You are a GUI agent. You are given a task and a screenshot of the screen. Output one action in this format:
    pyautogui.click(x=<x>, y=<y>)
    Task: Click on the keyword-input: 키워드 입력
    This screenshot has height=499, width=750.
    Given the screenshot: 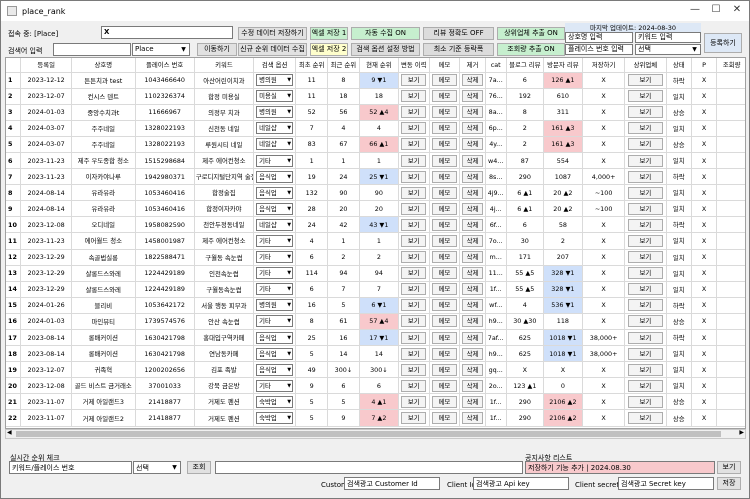 What is the action you would take?
    pyautogui.click(x=668, y=37)
    